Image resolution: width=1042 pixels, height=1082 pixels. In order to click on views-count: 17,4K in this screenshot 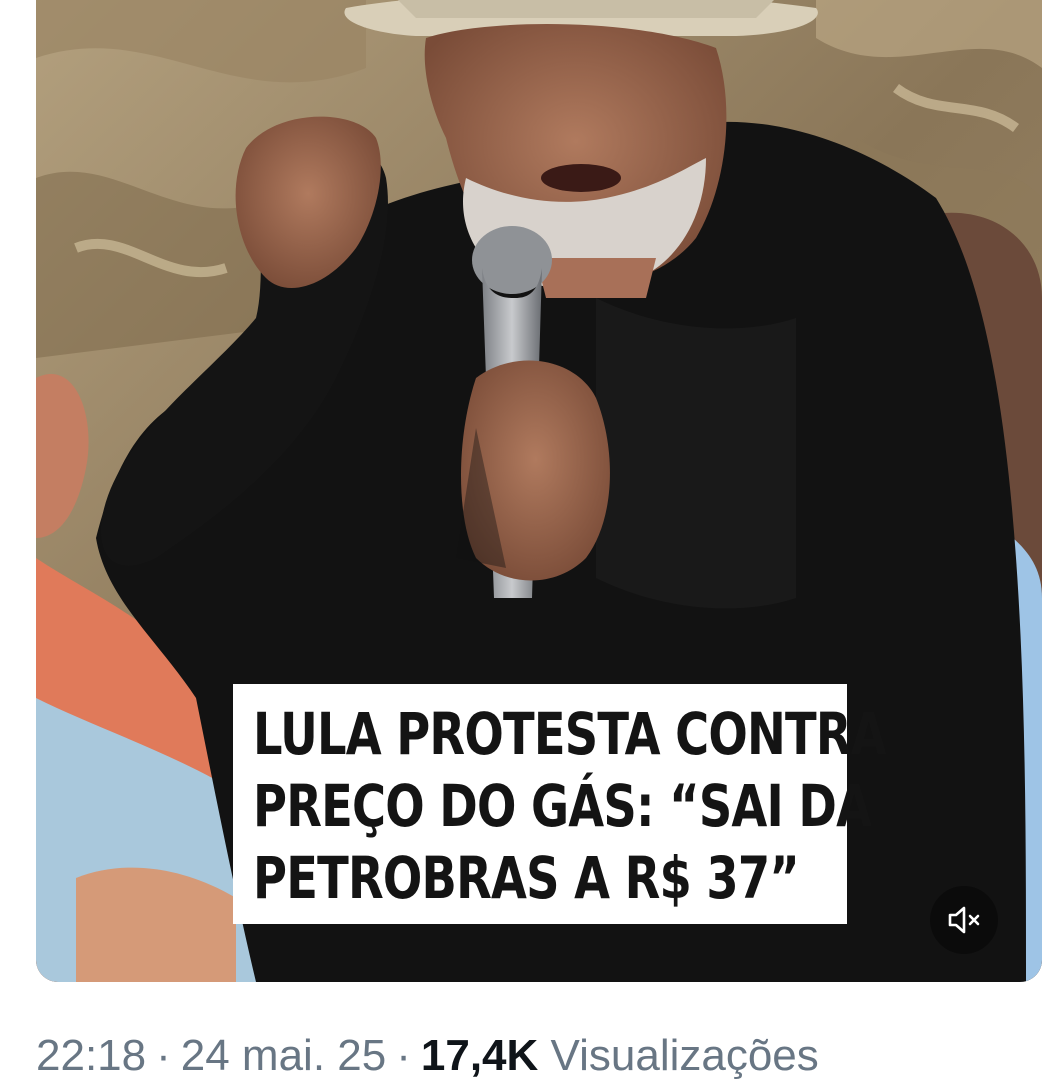, I will do `click(479, 1055)`.